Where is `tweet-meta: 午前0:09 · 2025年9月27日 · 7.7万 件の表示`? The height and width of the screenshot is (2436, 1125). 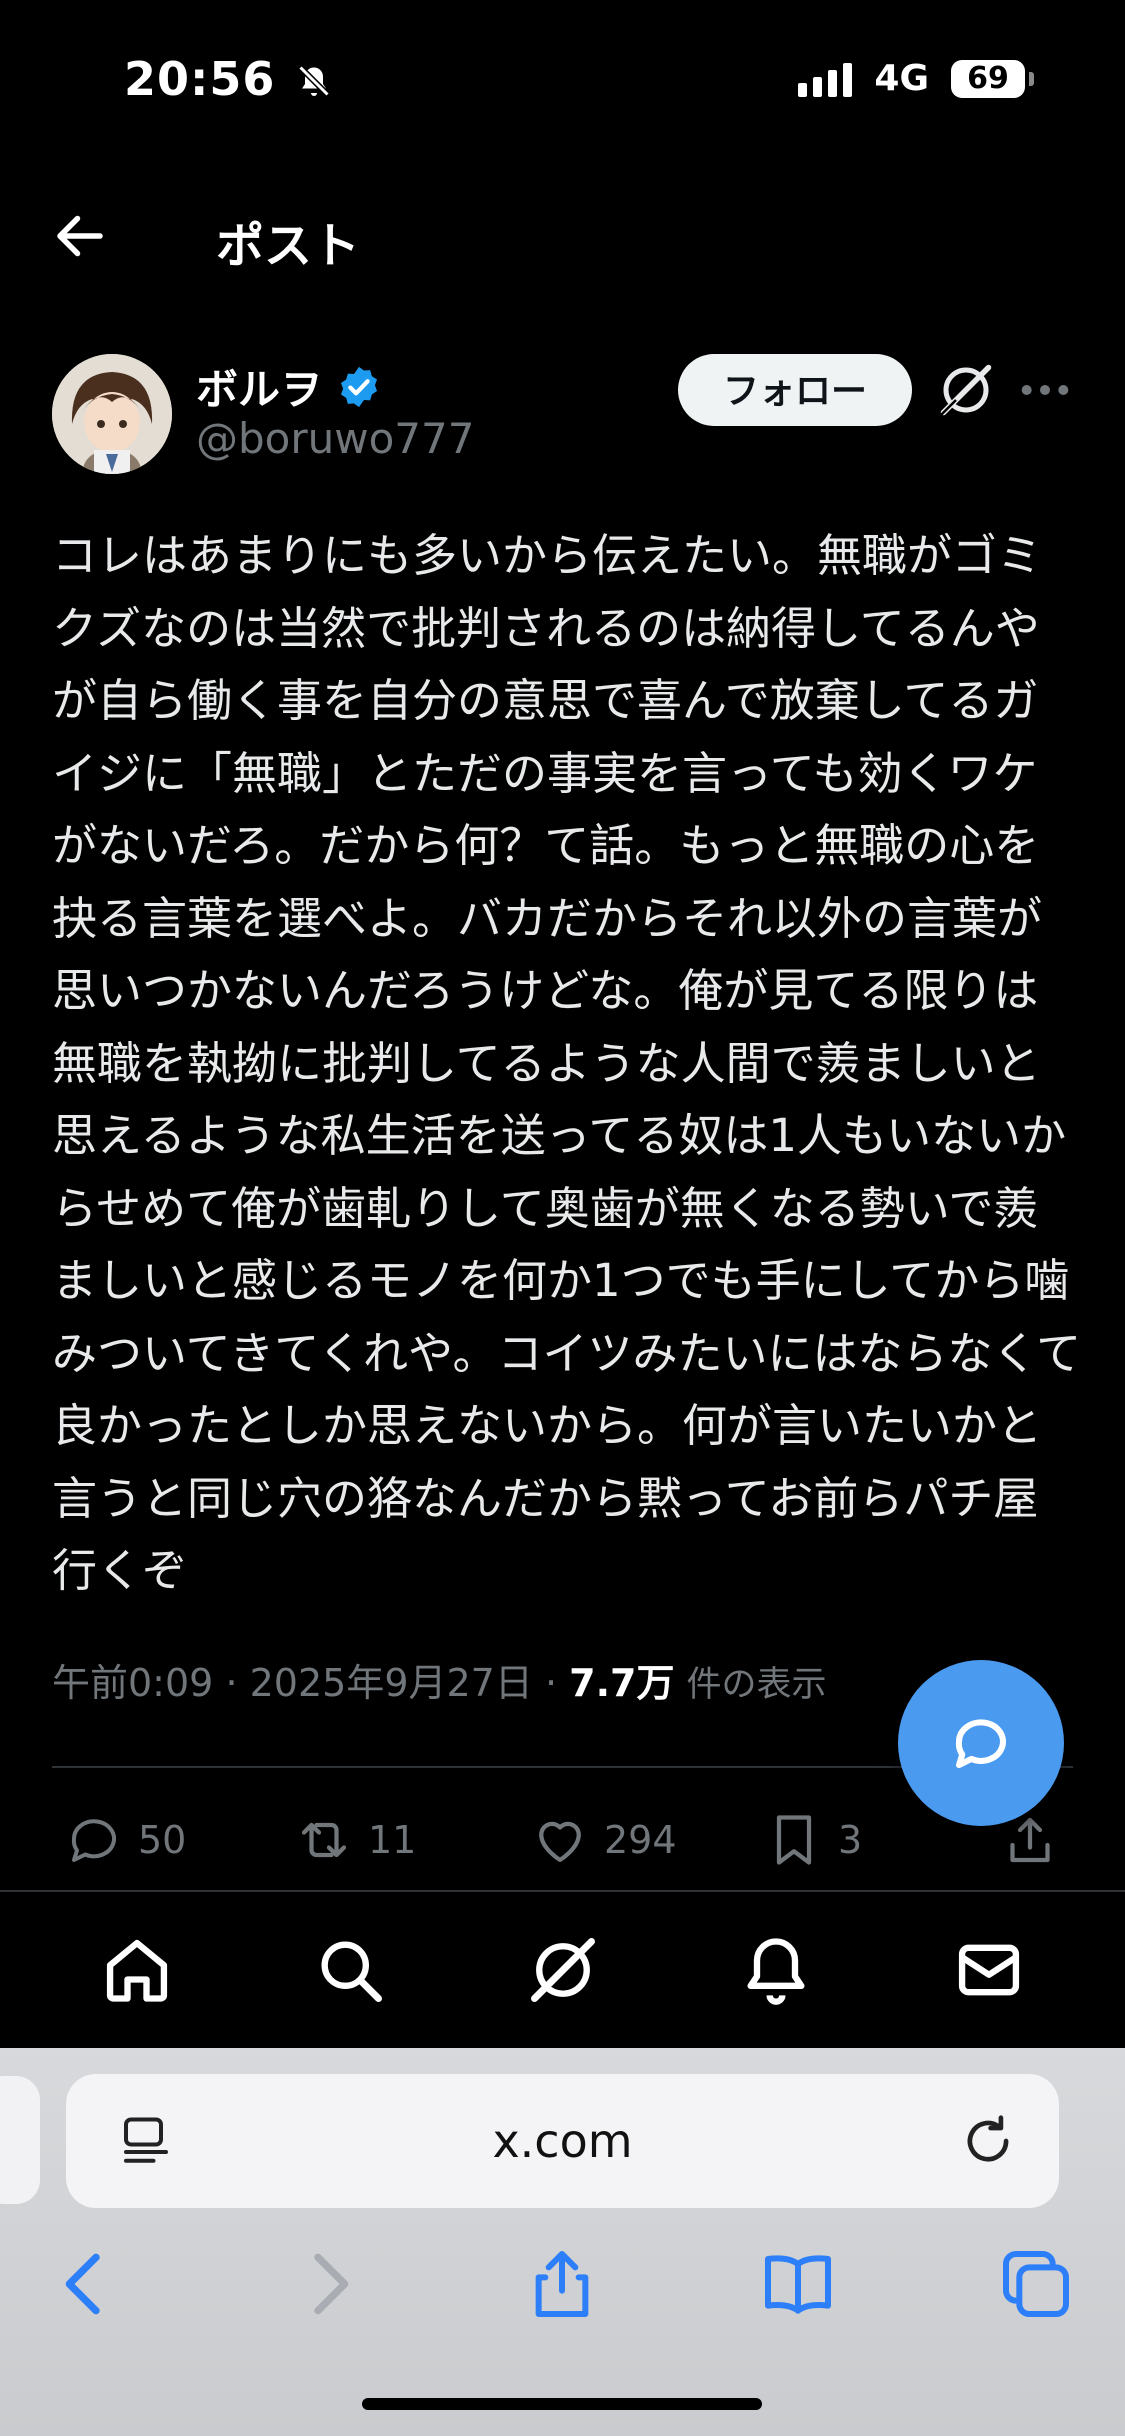 tweet-meta: 午前0:09 · 2025年9月27日 · 7.7万 件の表示 is located at coordinates (439, 1679).